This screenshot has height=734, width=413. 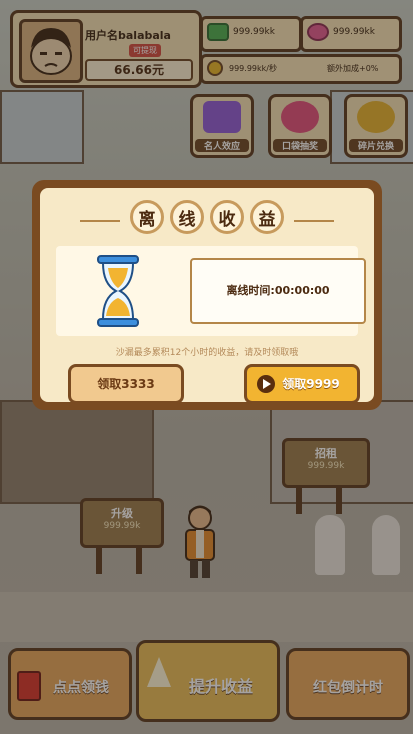 What do you see at coordinates (187, 217) in the screenshot?
I see `title-char: 线` at bounding box center [187, 217].